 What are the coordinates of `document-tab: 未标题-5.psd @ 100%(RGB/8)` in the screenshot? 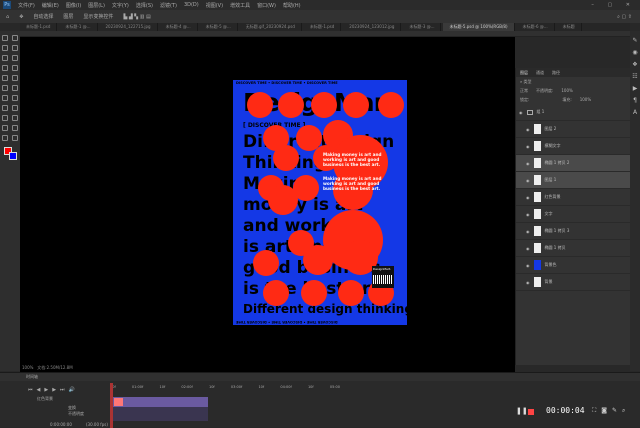 It's located at (479, 27).